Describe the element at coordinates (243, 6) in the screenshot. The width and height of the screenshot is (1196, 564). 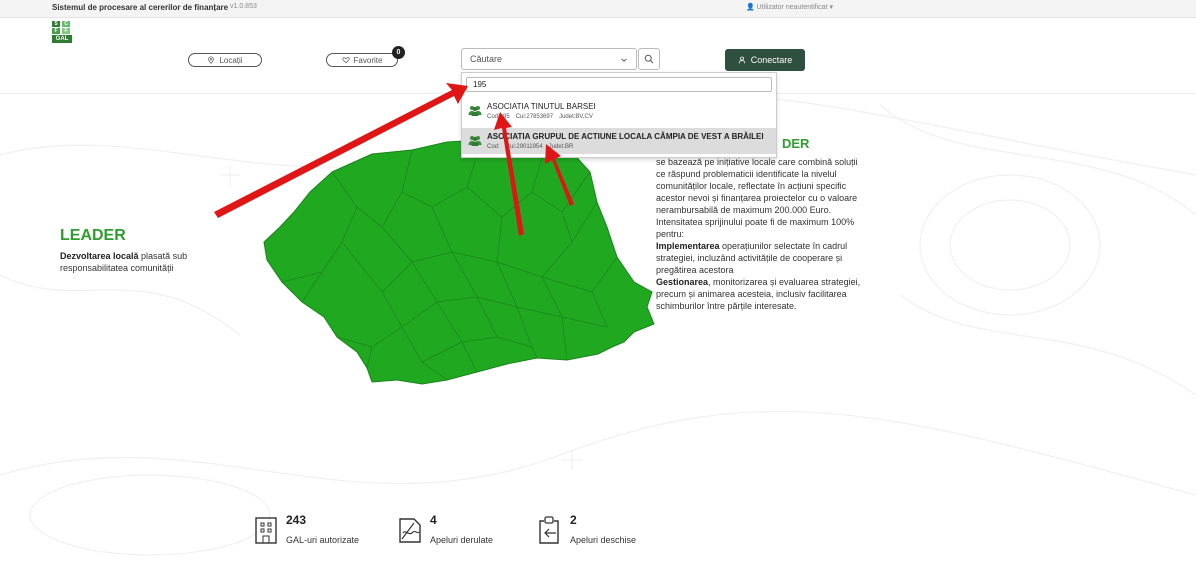
I see `app-version: v1.0.853` at that location.